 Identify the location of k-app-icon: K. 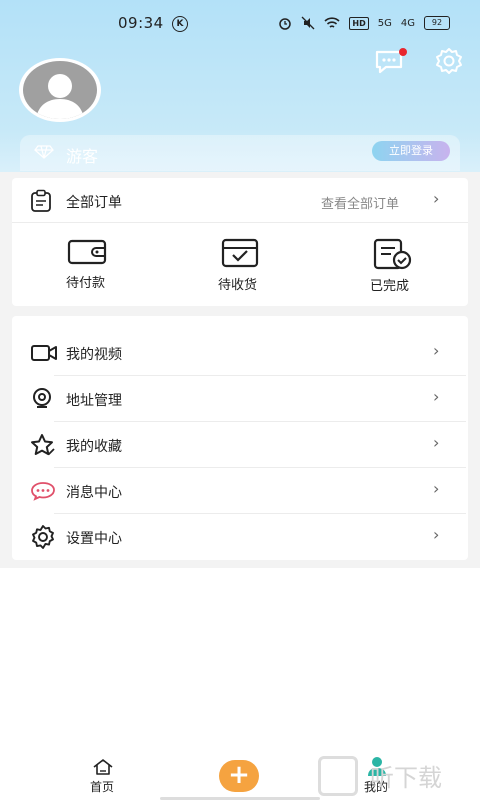
(180, 24).